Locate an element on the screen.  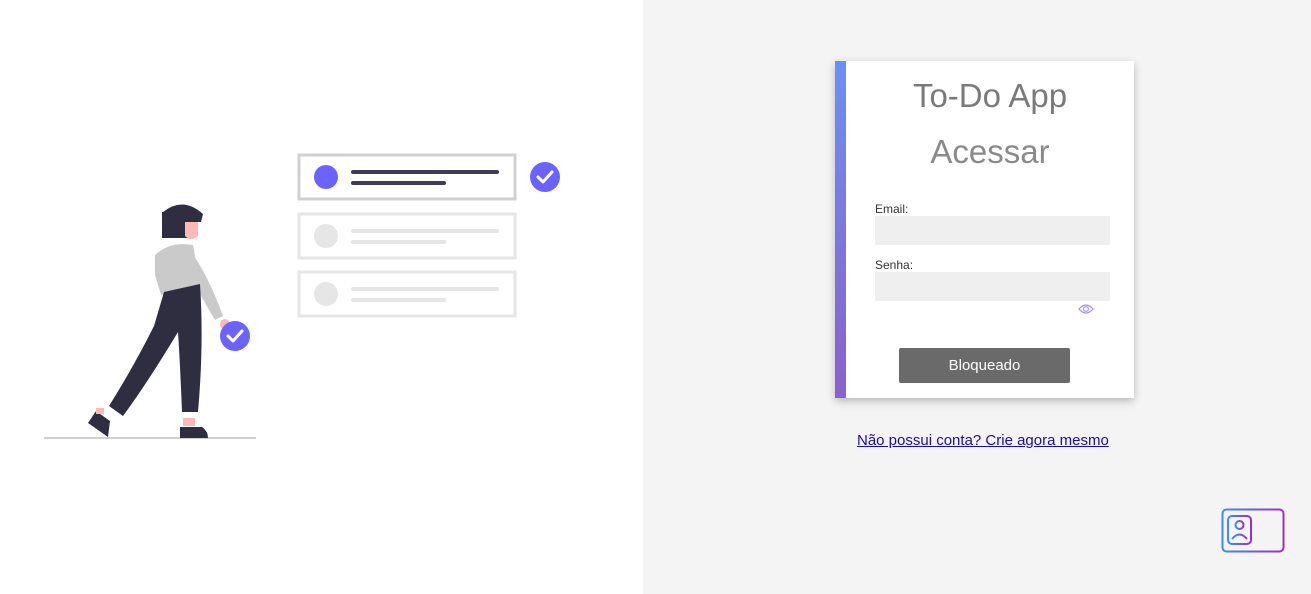
submit-button: Bloqueado is located at coordinates (984, 365).